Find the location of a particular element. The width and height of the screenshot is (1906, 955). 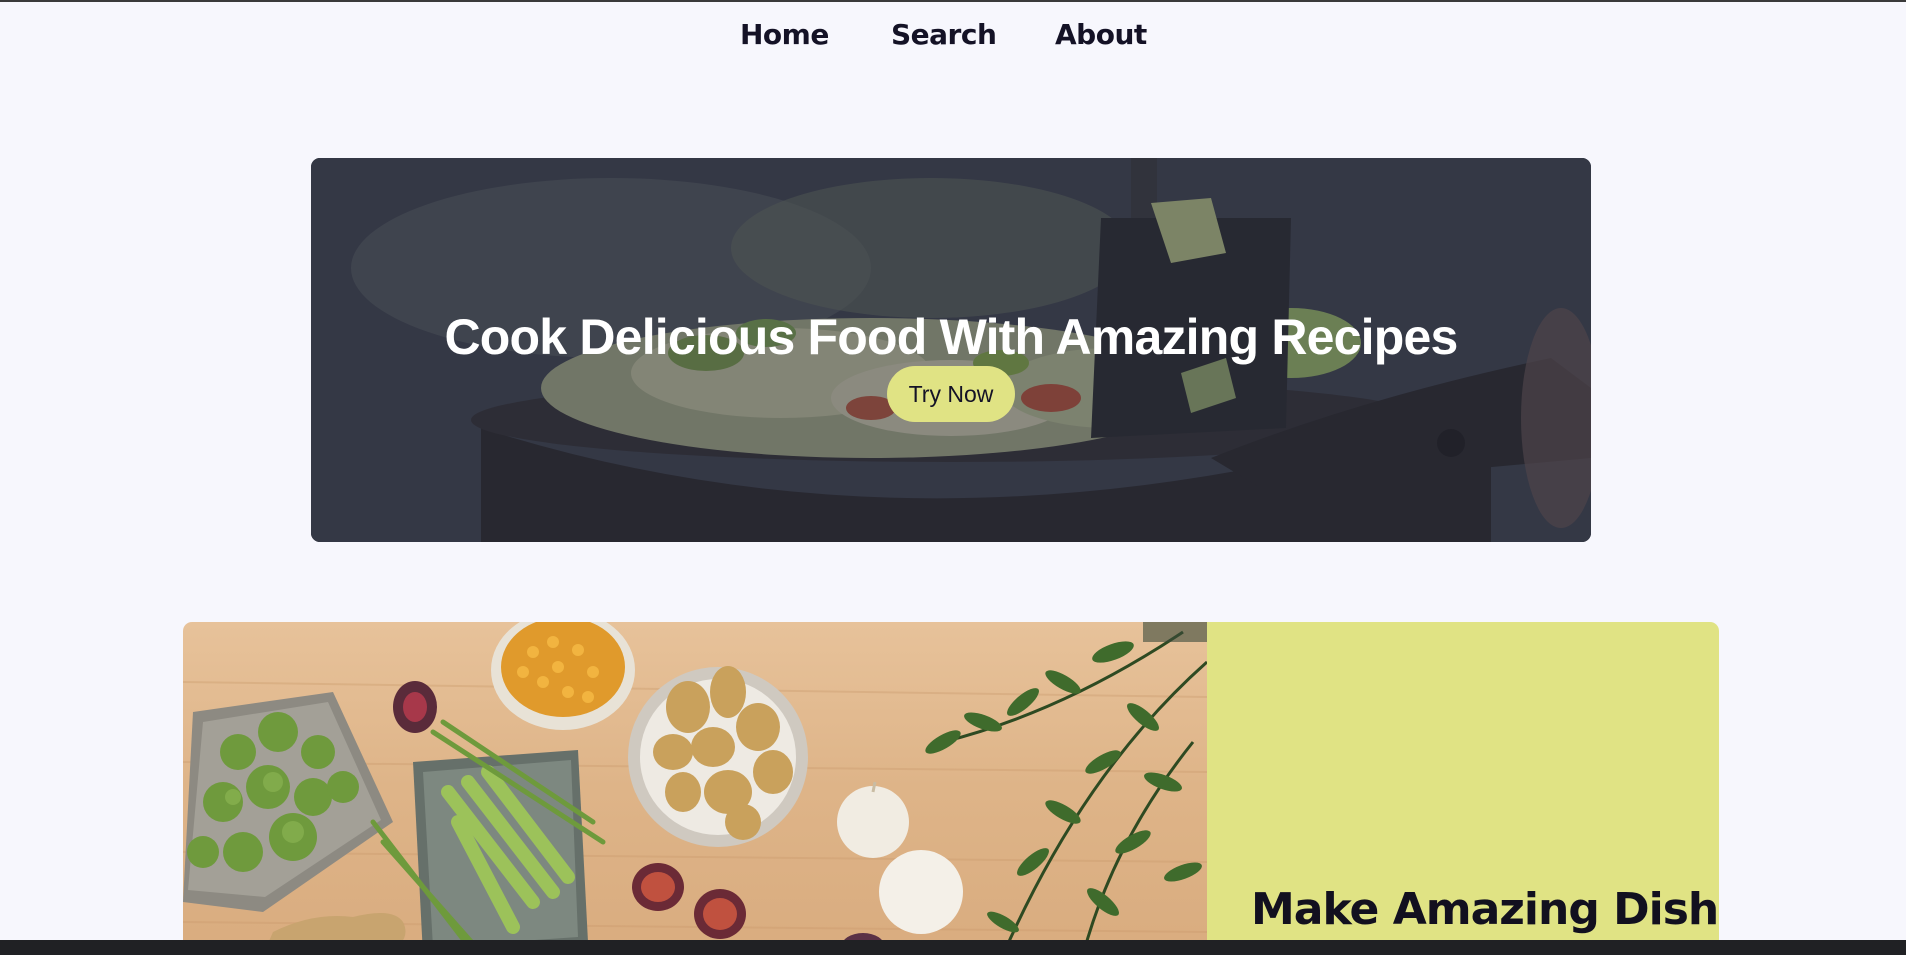

top-navigation: Home Search About is located at coordinates (953, 37).